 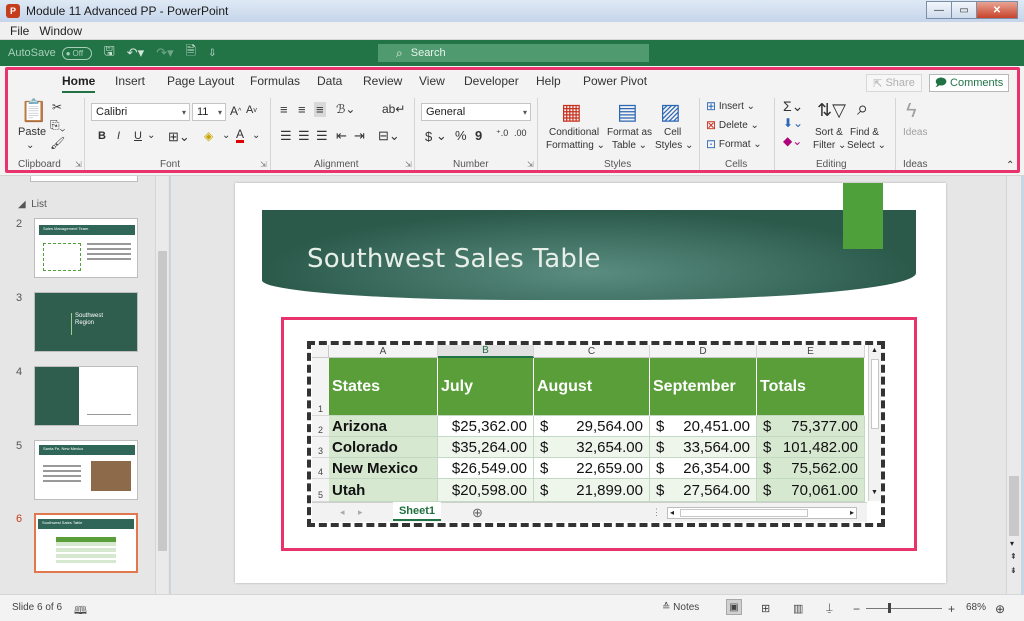 I want to click on font-size-select: 11 ▾, so click(x=209, y=112).